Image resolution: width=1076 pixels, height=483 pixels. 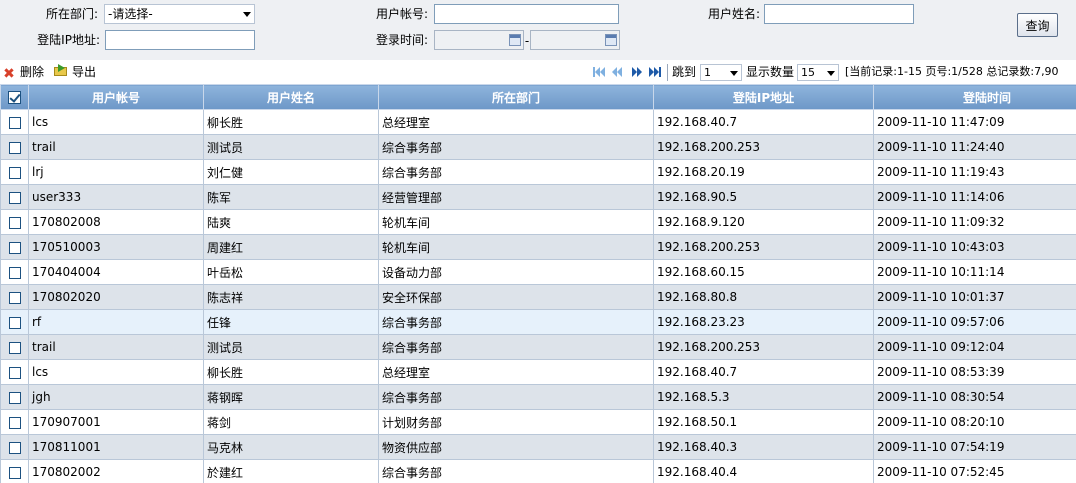 What do you see at coordinates (655, 72) in the screenshot?
I see `last-page-icon` at bounding box center [655, 72].